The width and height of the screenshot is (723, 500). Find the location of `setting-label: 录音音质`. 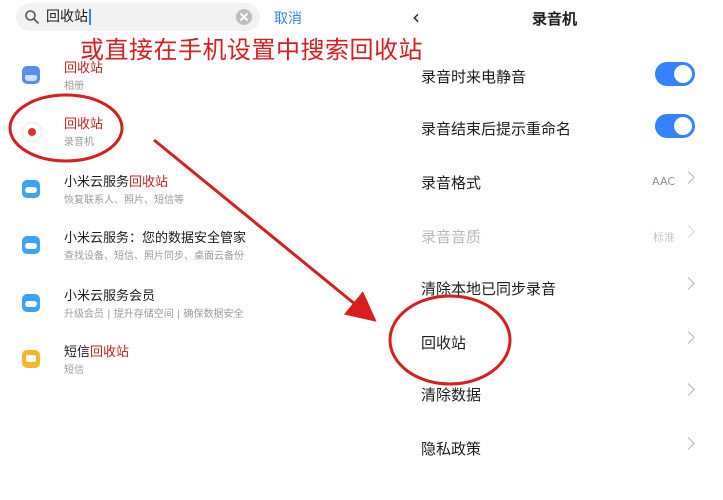

setting-label: 录音音质 is located at coordinates (451, 237).